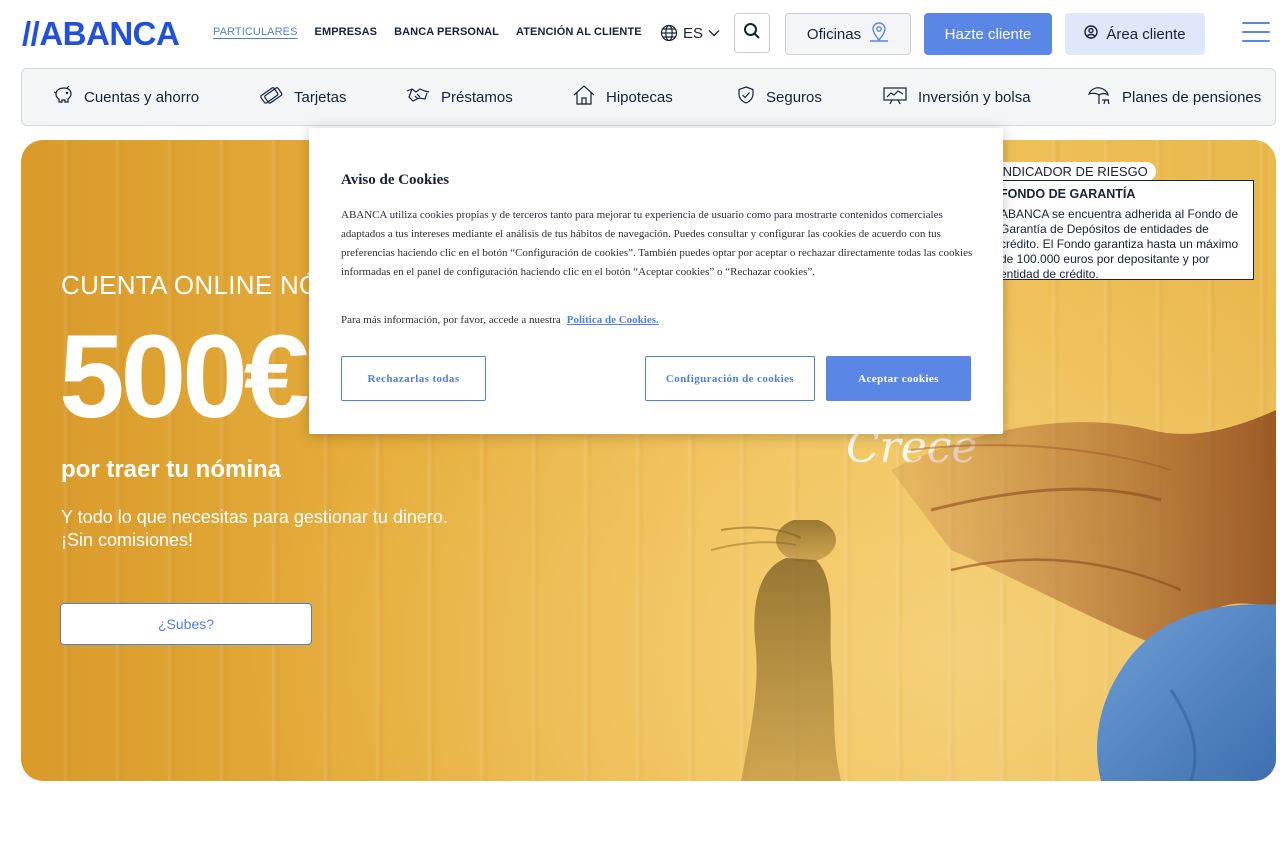 This screenshot has height=853, width=1280. Describe the element at coordinates (693, 33) in the screenshot. I see `language-label: ES` at that location.